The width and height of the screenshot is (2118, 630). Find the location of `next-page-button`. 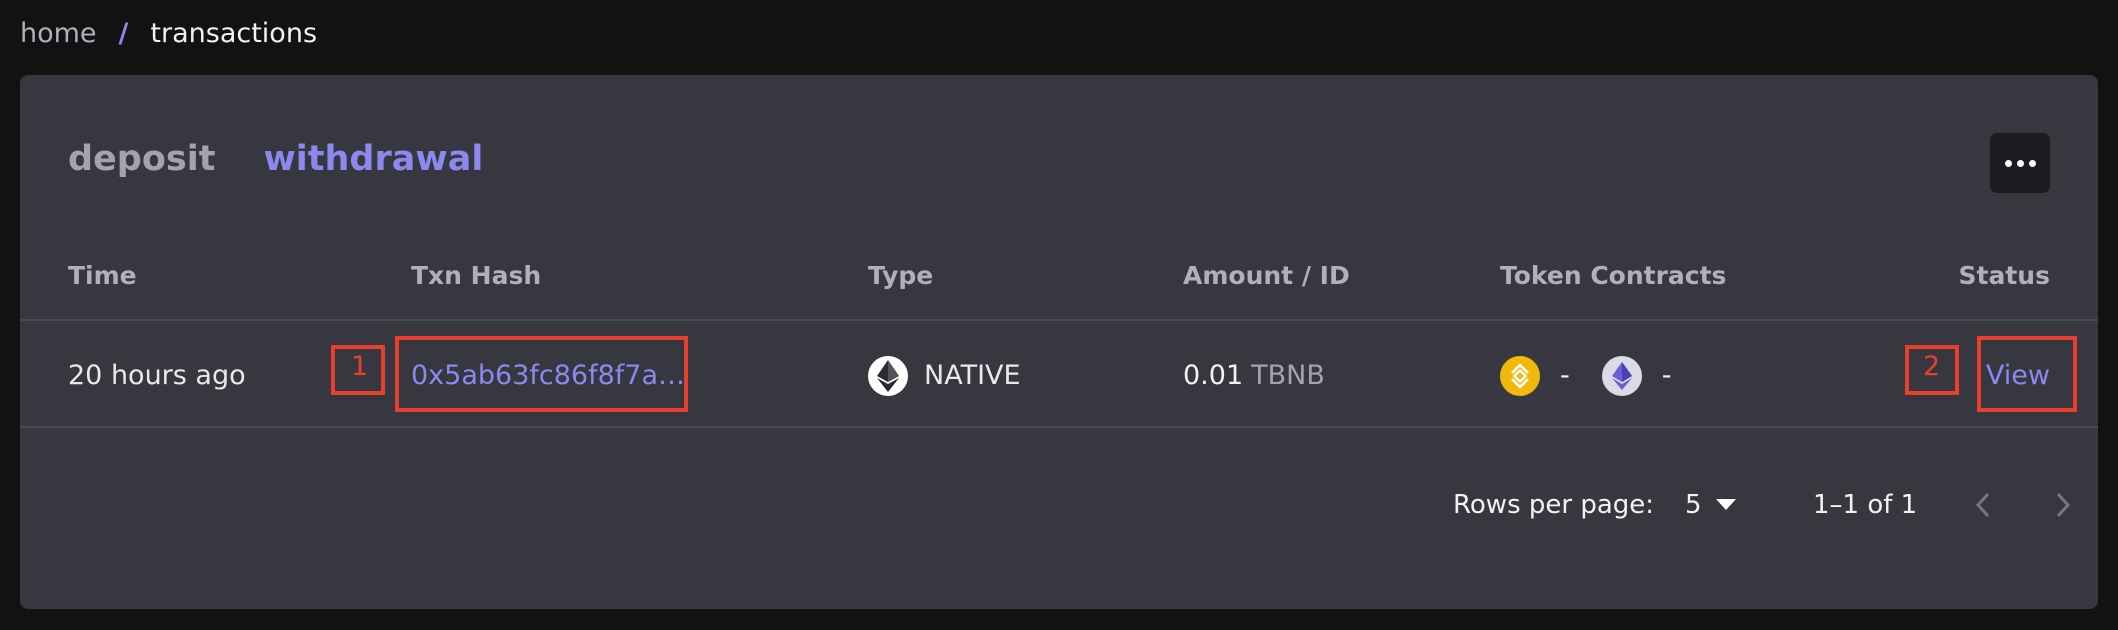

next-page-button is located at coordinates (2063, 505).